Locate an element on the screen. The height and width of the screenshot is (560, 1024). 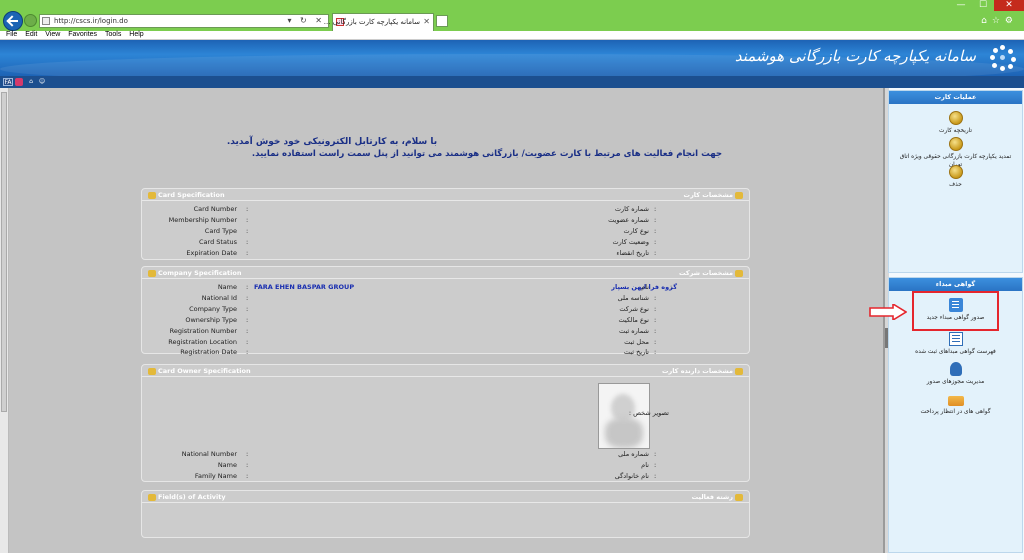
field-label-fa: تاریخ ثبت is located at coordinates (636, 352).